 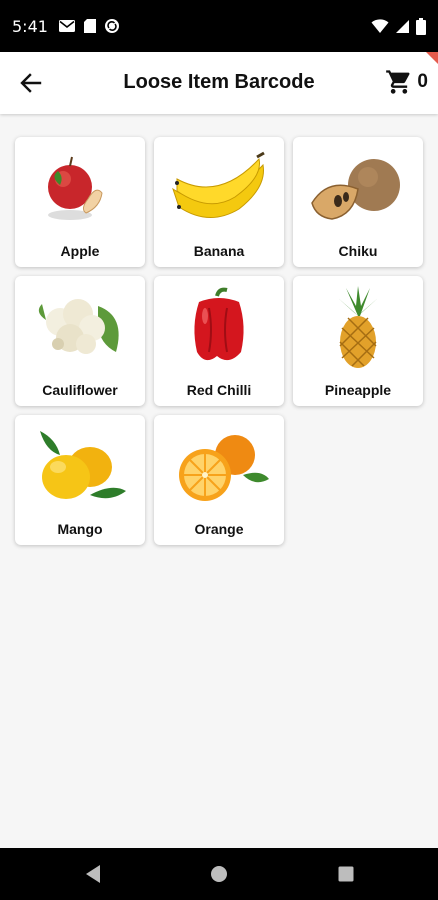 What do you see at coordinates (346, 874) in the screenshot?
I see `recents-square-icon` at bounding box center [346, 874].